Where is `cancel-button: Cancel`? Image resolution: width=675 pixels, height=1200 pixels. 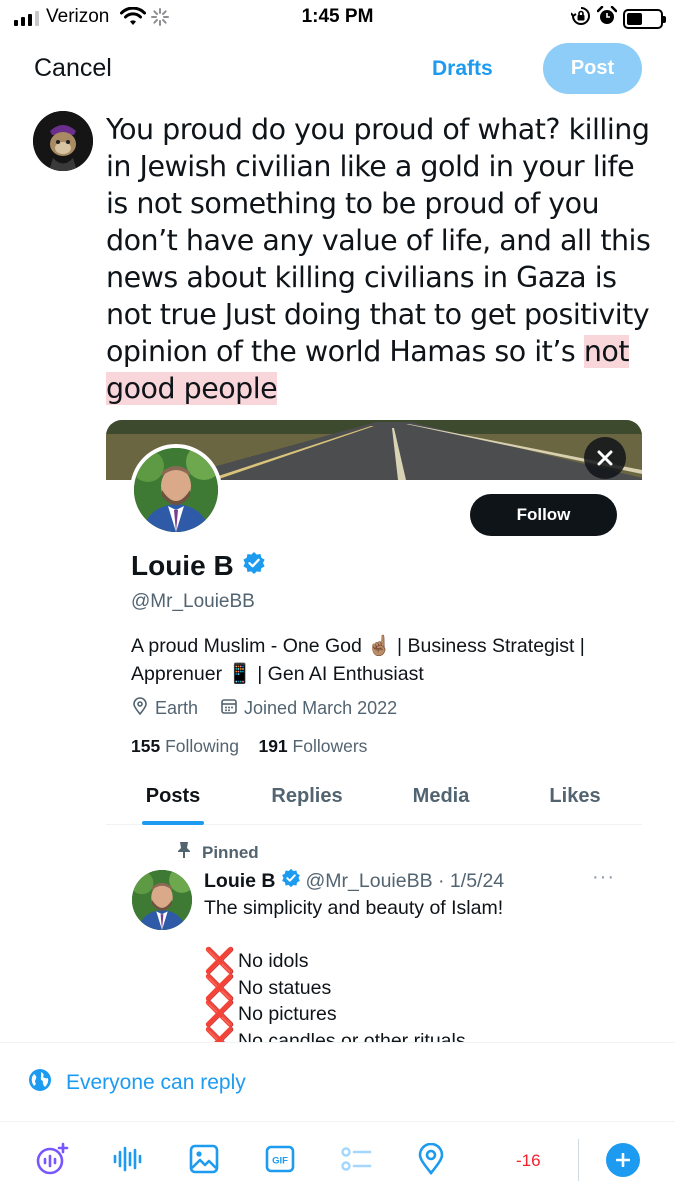
cancel-button: Cancel is located at coordinates (73, 68).